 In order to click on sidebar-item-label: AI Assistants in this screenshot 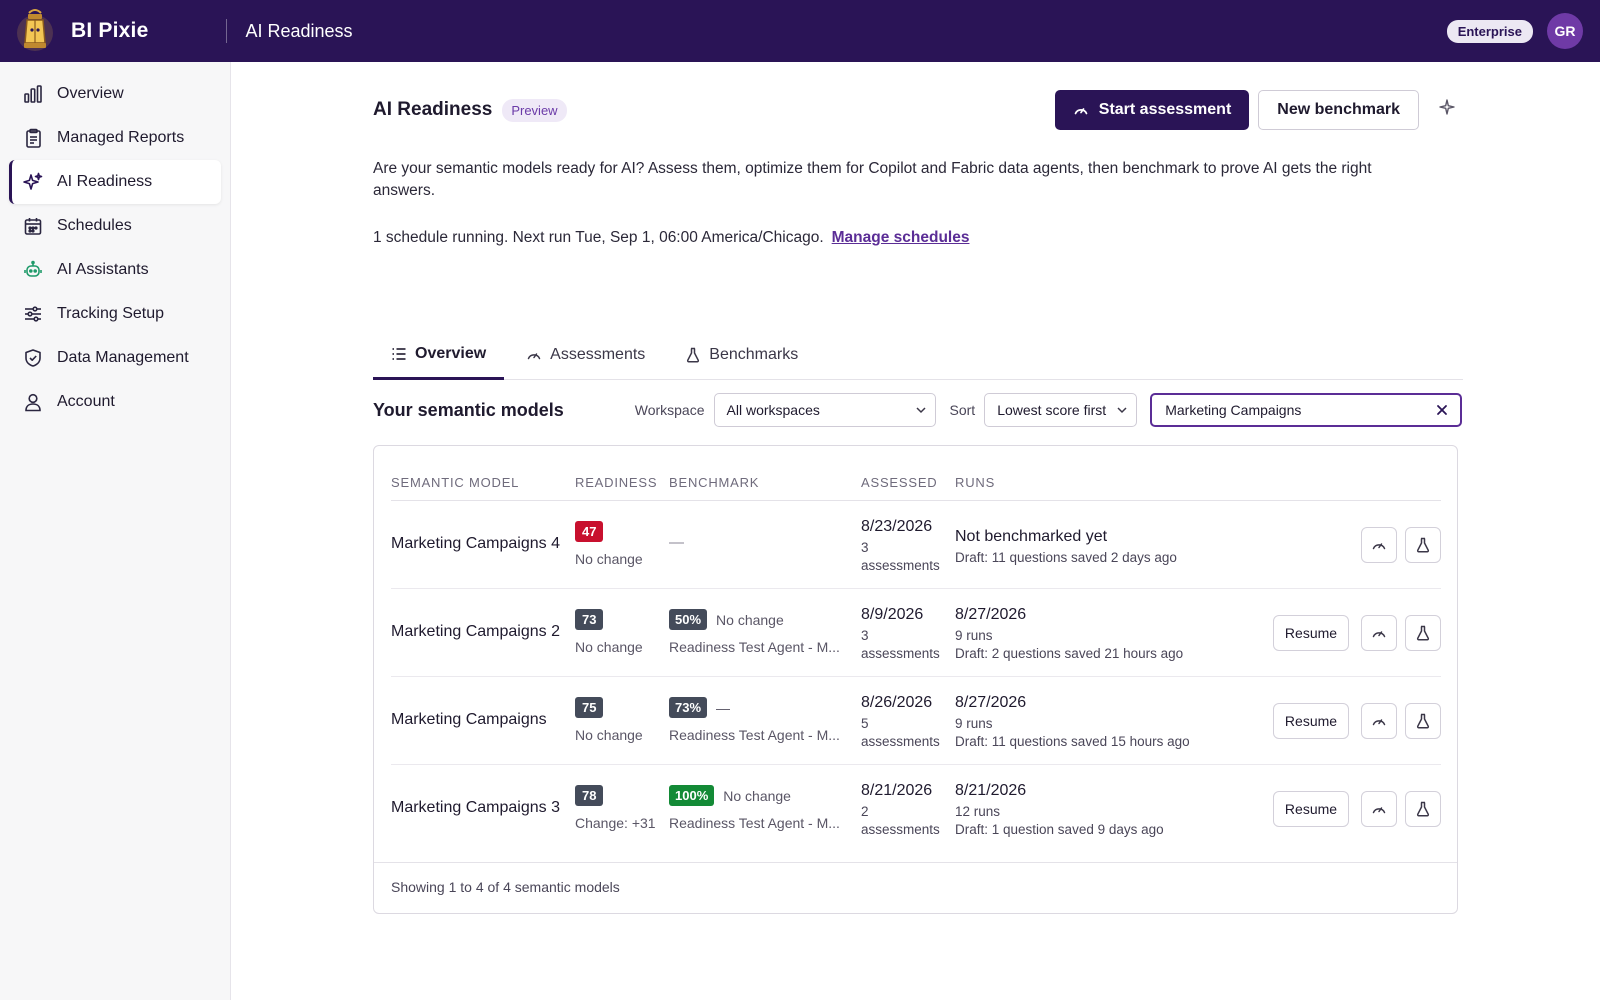, I will do `click(103, 269)`.